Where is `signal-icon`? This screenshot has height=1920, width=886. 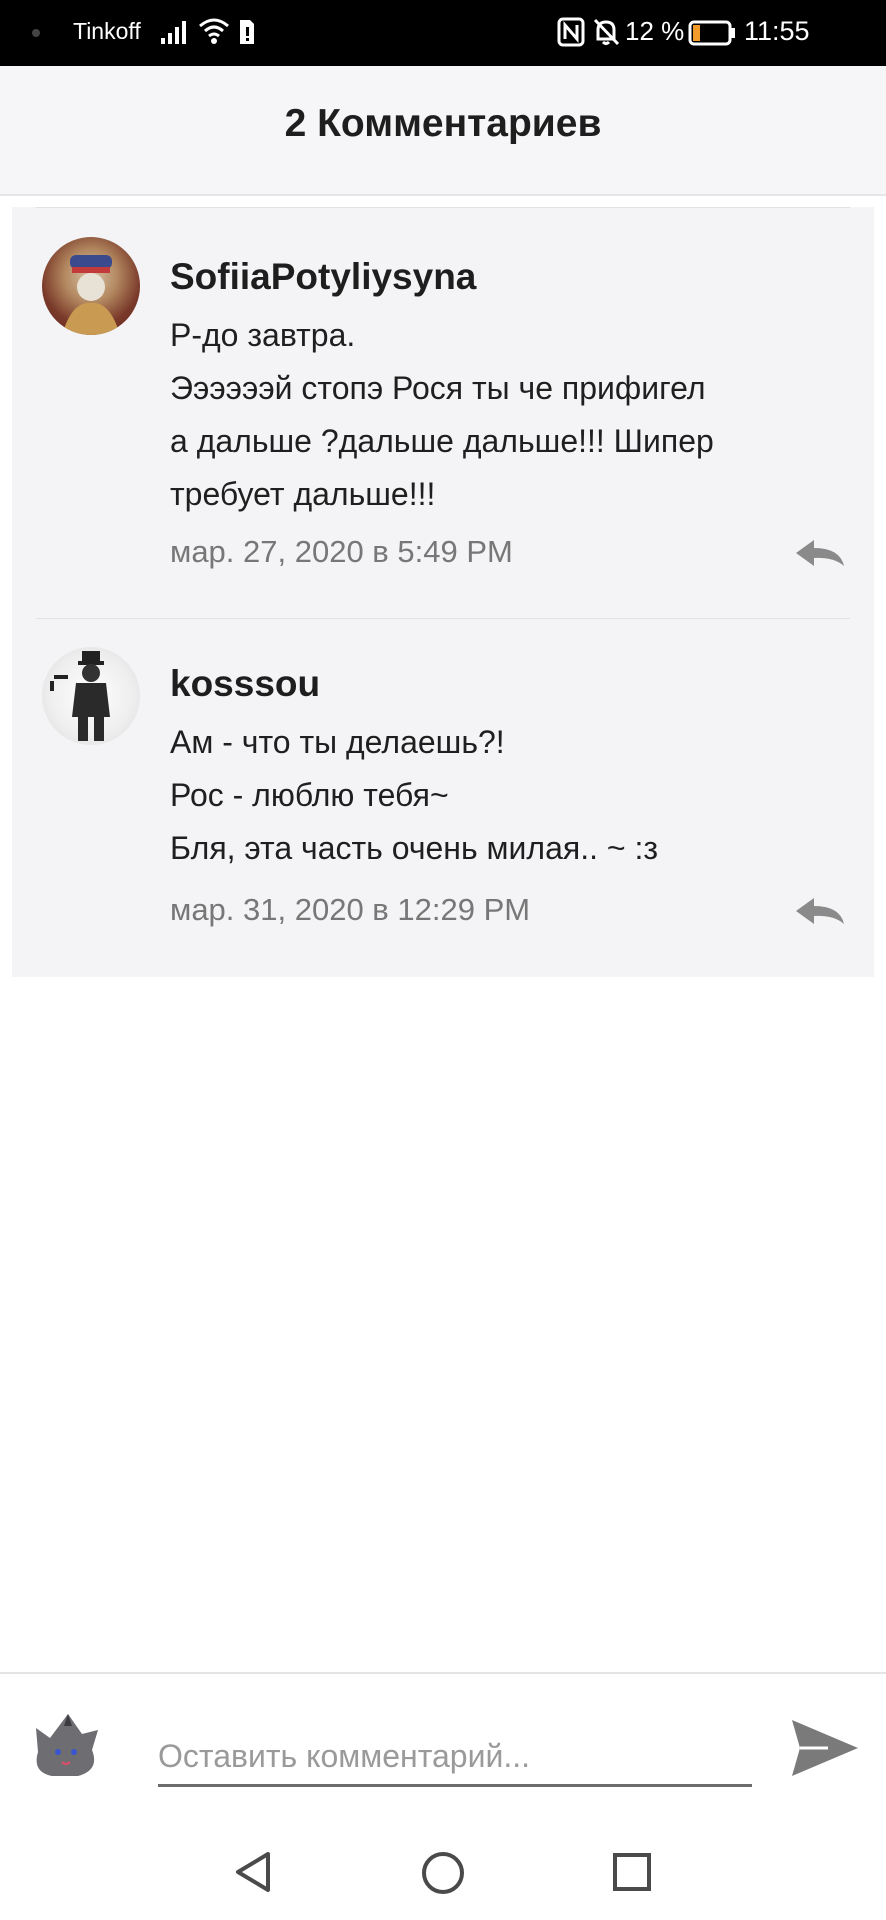 signal-icon is located at coordinates (174, 34).